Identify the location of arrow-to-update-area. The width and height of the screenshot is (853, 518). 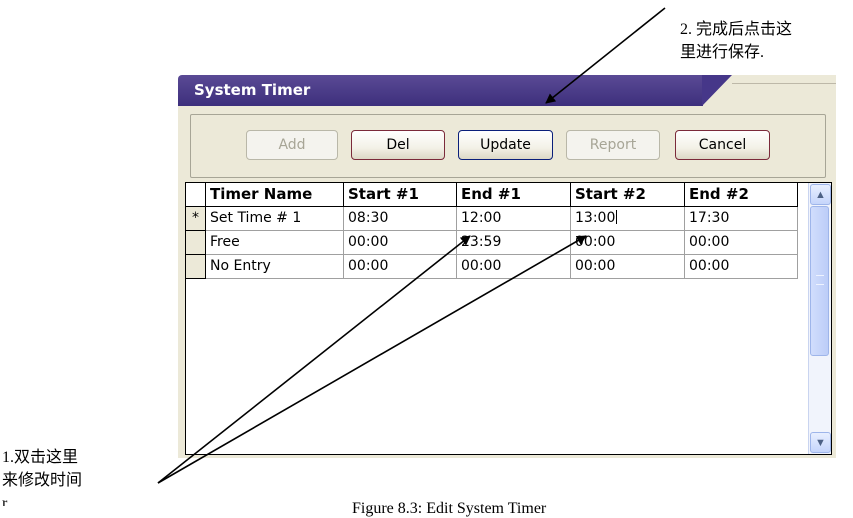
(605, 55).